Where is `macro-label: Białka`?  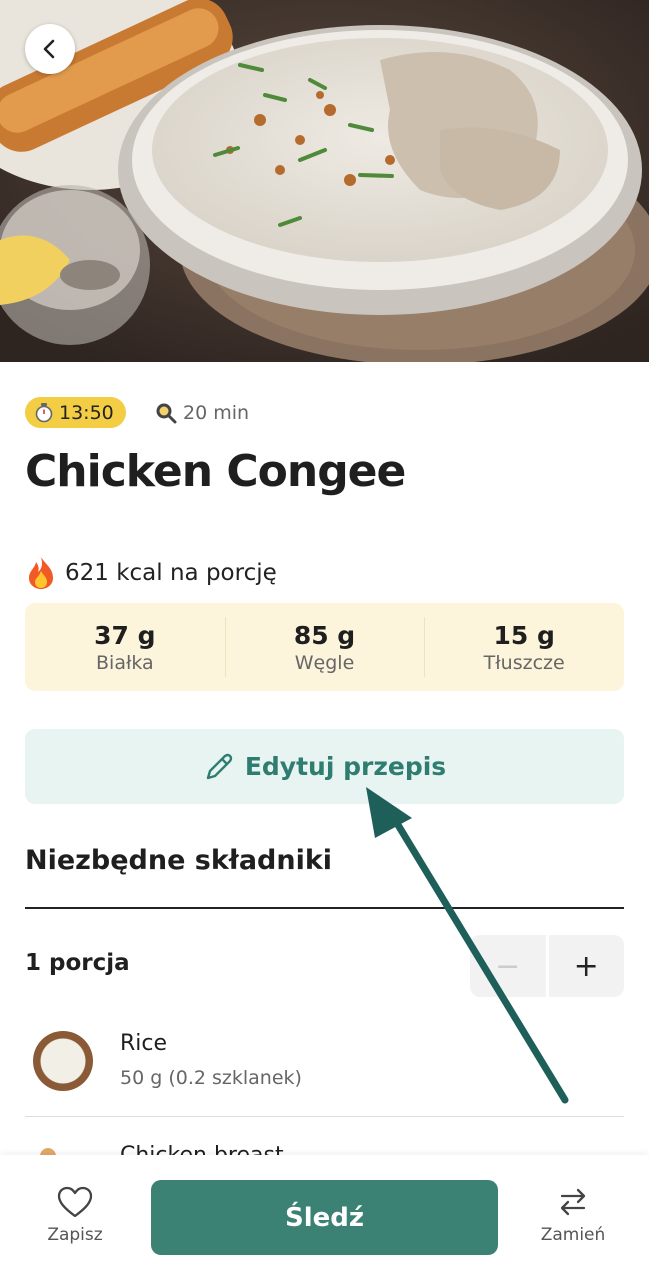
macro-label: Białka is located at coordinates (125, 662).